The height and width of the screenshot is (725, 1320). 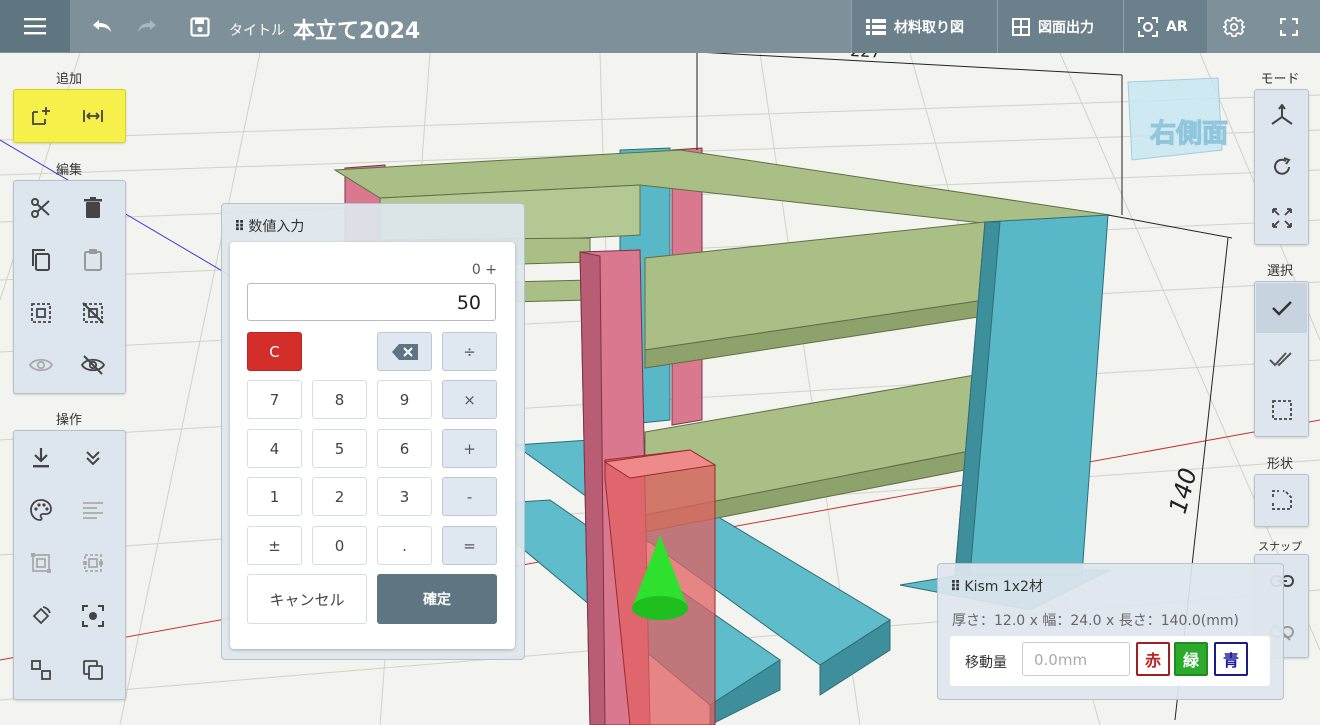 I want to click on multiply-key: ×, so click(x=469, y=399).